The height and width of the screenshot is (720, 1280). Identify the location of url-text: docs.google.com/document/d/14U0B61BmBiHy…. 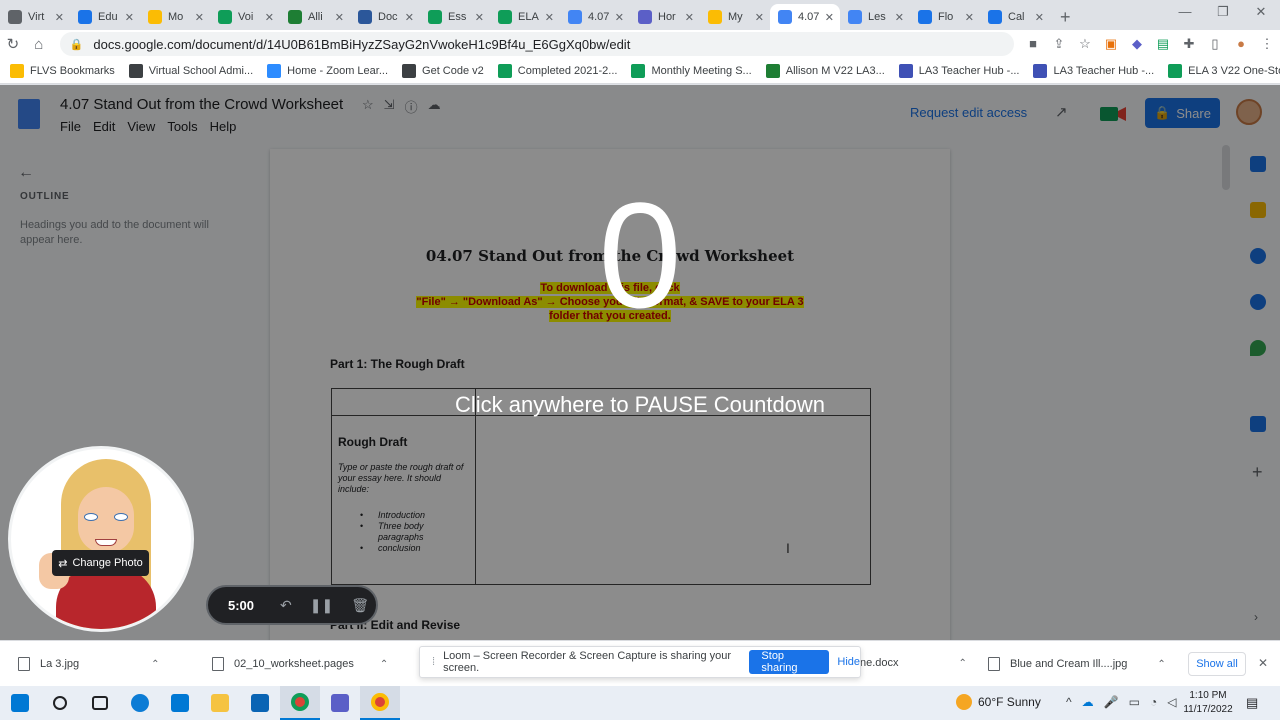
(362, 44).